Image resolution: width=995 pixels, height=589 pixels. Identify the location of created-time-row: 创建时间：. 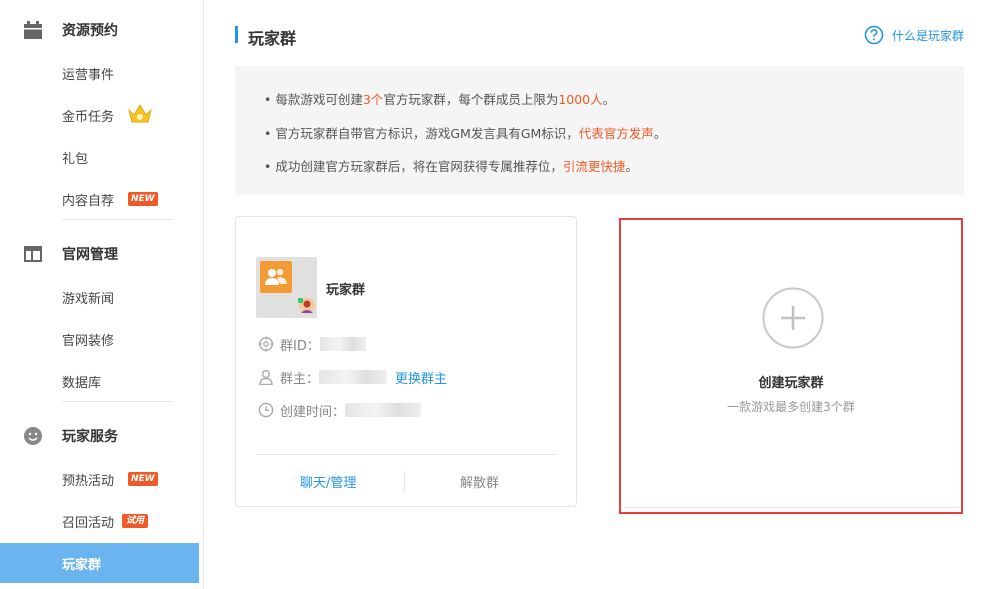
(340, 410).